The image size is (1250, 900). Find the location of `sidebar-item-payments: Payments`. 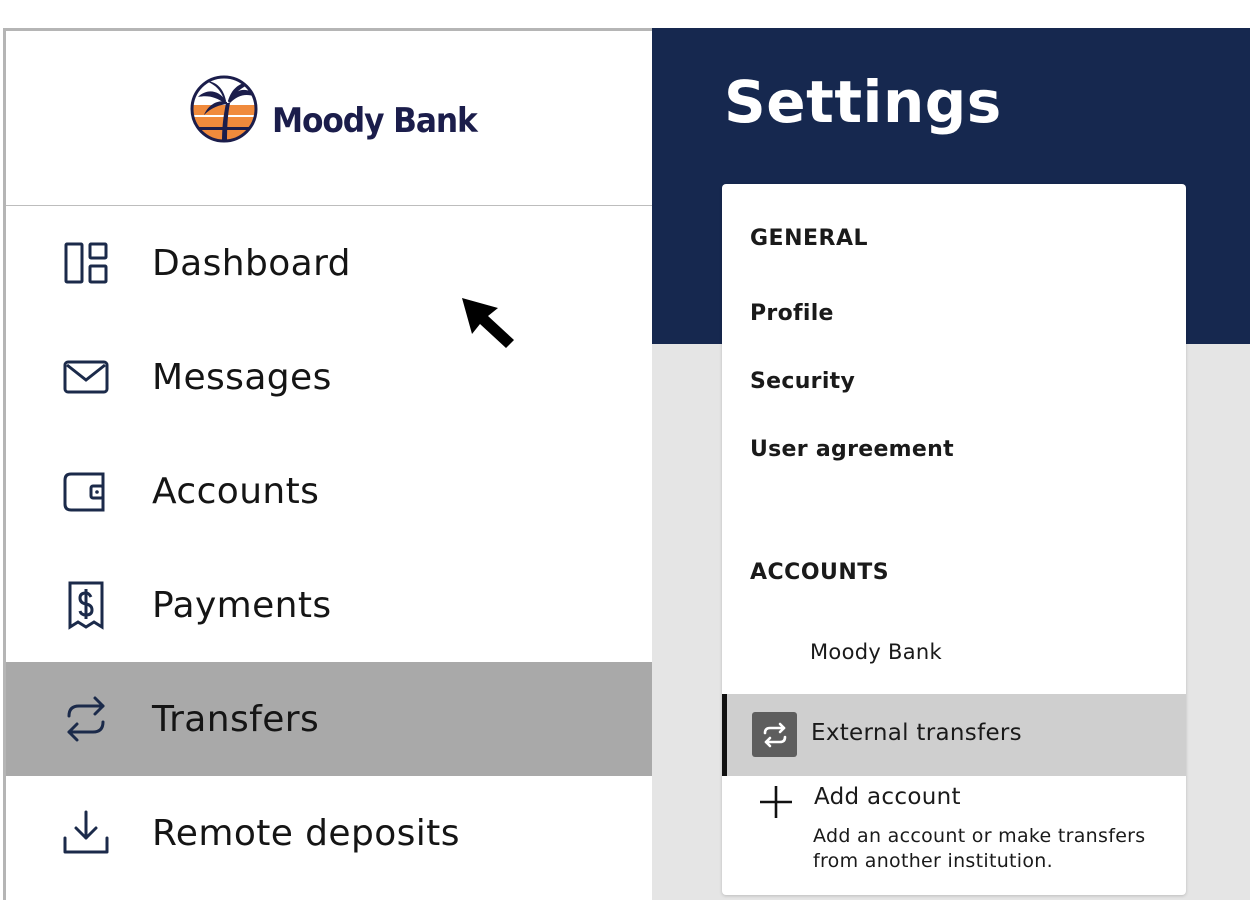

sidebar-item-payments: Payments is located at coordinates (329, 605).